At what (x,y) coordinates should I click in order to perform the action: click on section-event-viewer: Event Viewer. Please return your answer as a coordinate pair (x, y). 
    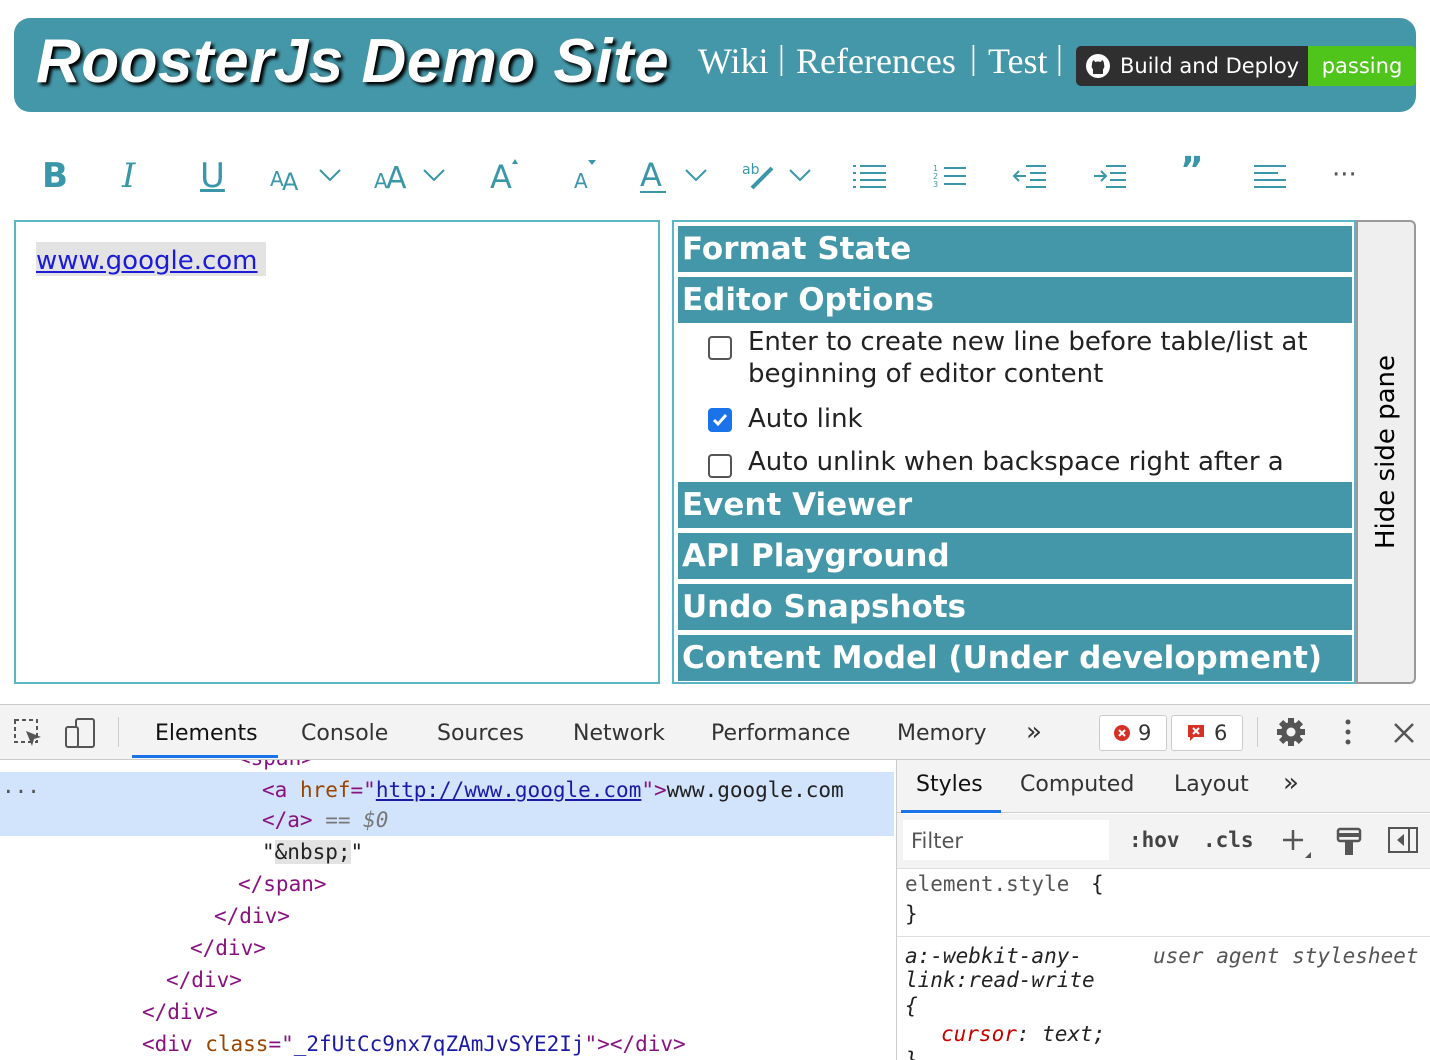
    Looking at the image, I should click on (1015, 505).